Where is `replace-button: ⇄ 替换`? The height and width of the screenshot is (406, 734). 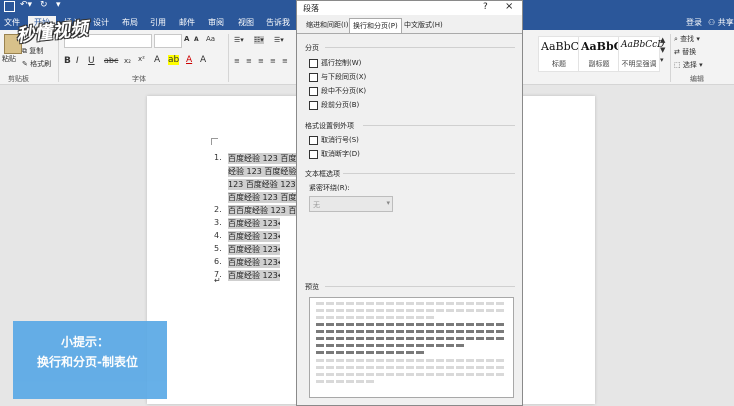
replace-button: ⇄ 替换 is located at coordinates (685, 52).